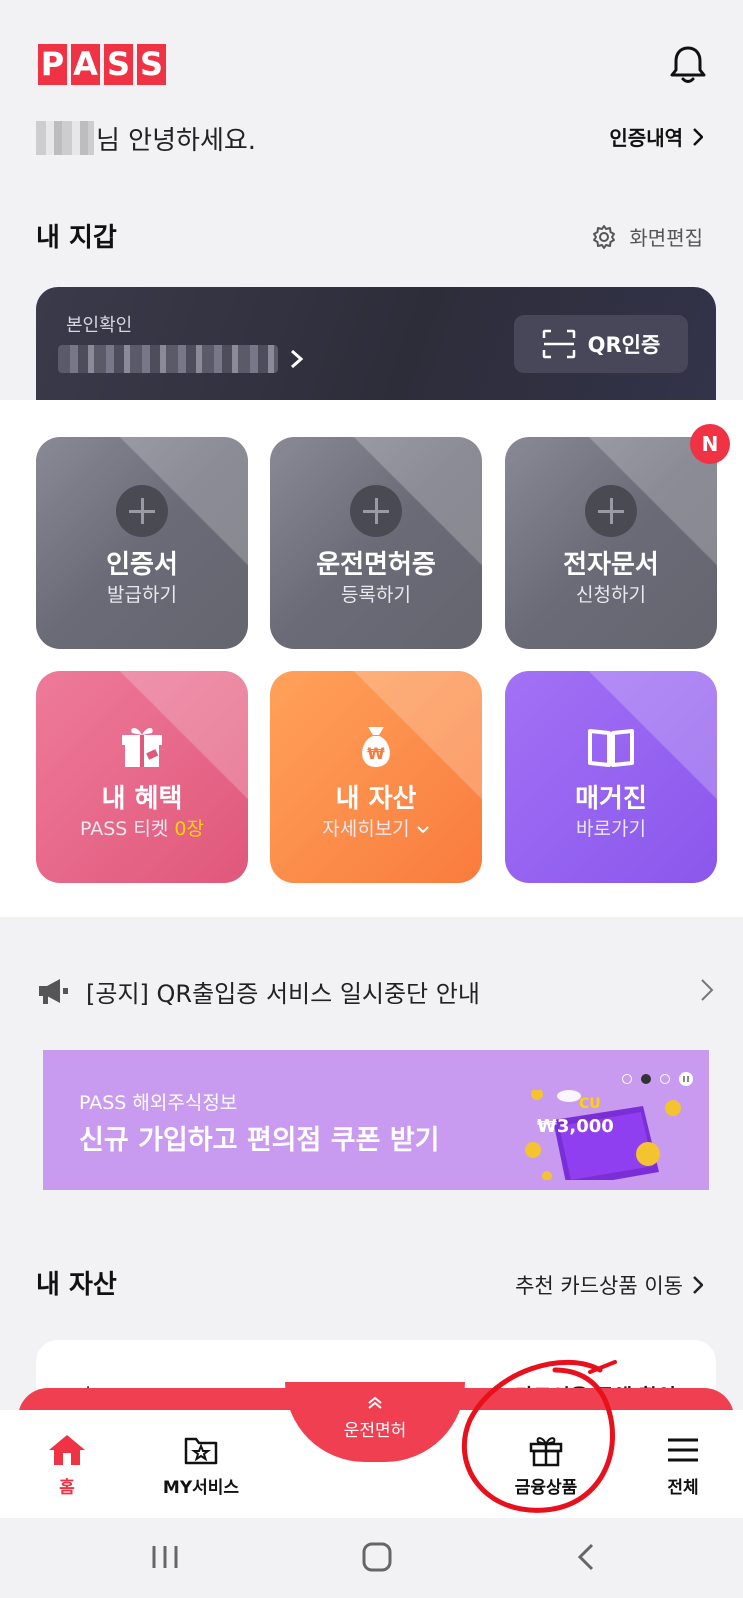 This screenshot has width=743, height=1598. What do you see at coordinates (624, 345) in the screenshot?
I see `qr-auth-label: QR인증` at bounding box center [624, 345].